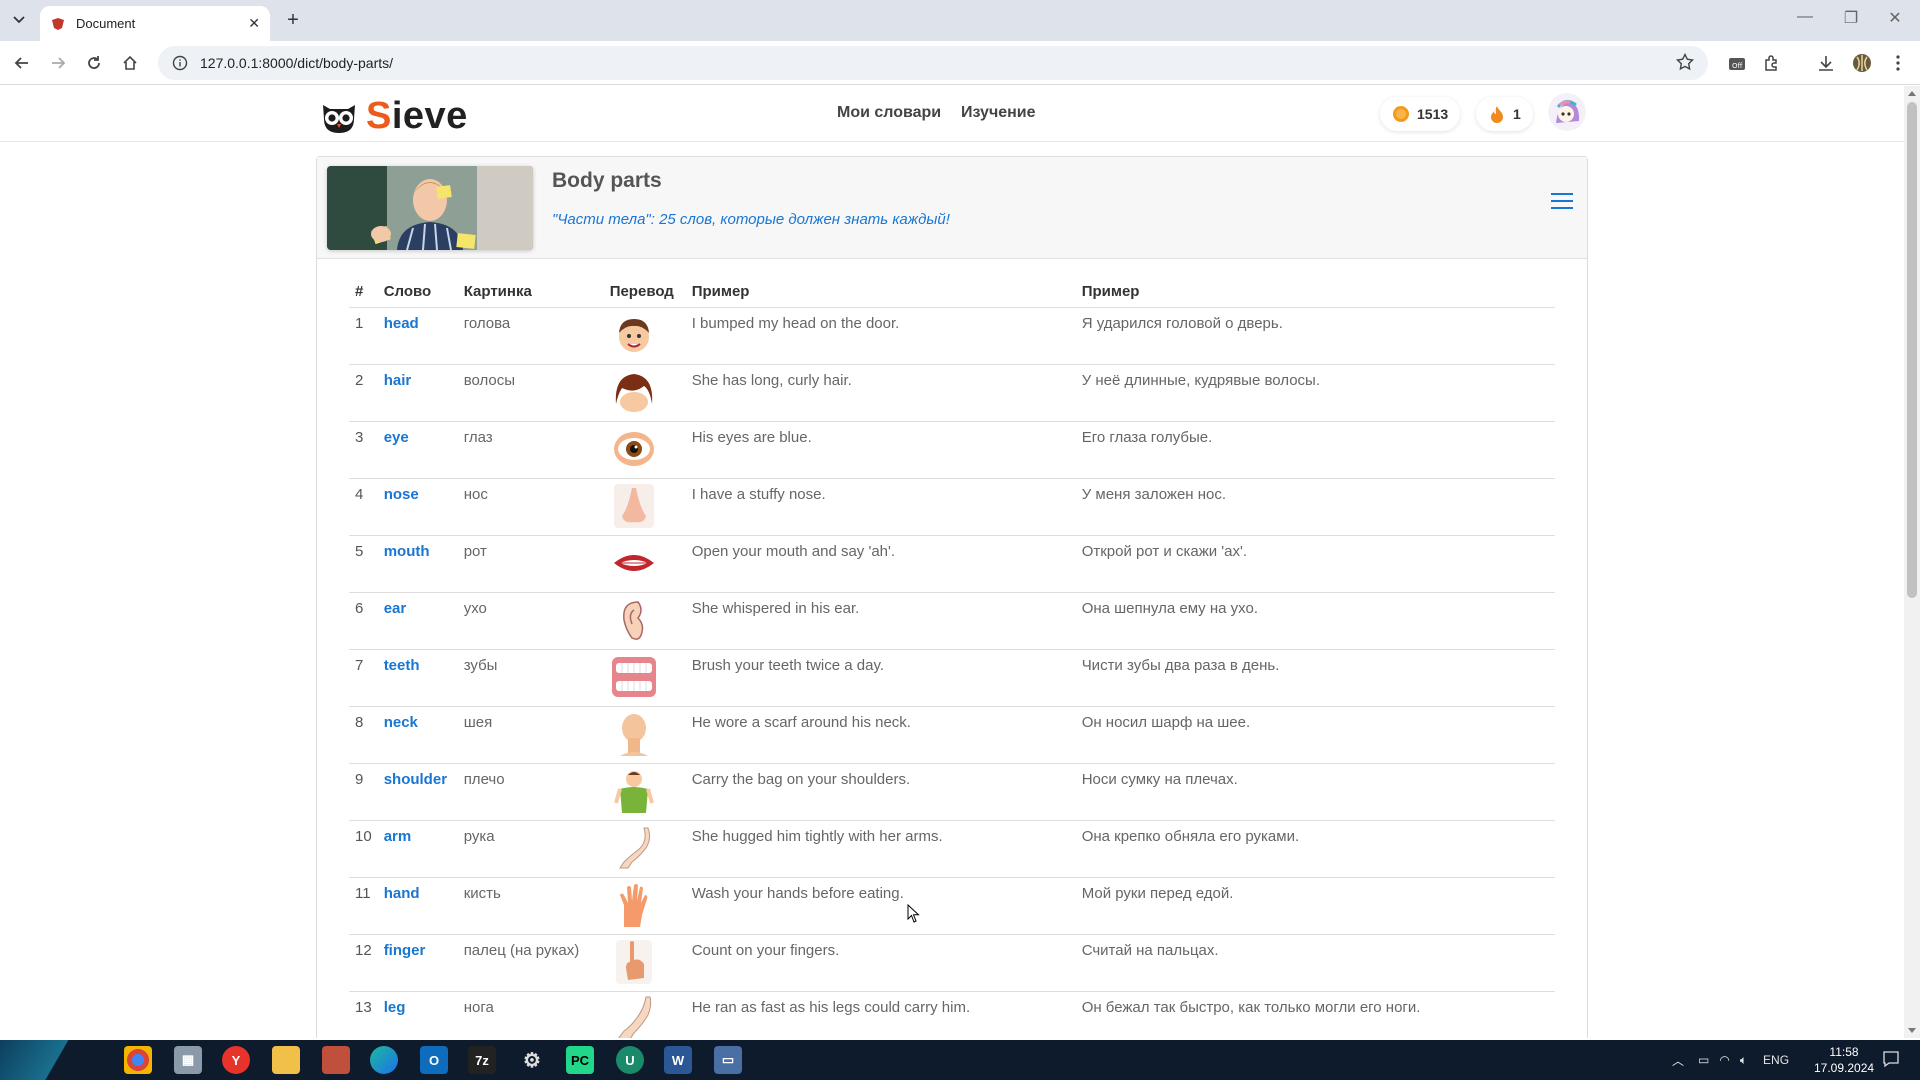 Image resolution: width=1920 pixels, height=1080 pixels. What do you see at coordinates (1738, 63) in the screenshot?
I see `extension-off-icon: Off` at bounding box center [1738, 63].